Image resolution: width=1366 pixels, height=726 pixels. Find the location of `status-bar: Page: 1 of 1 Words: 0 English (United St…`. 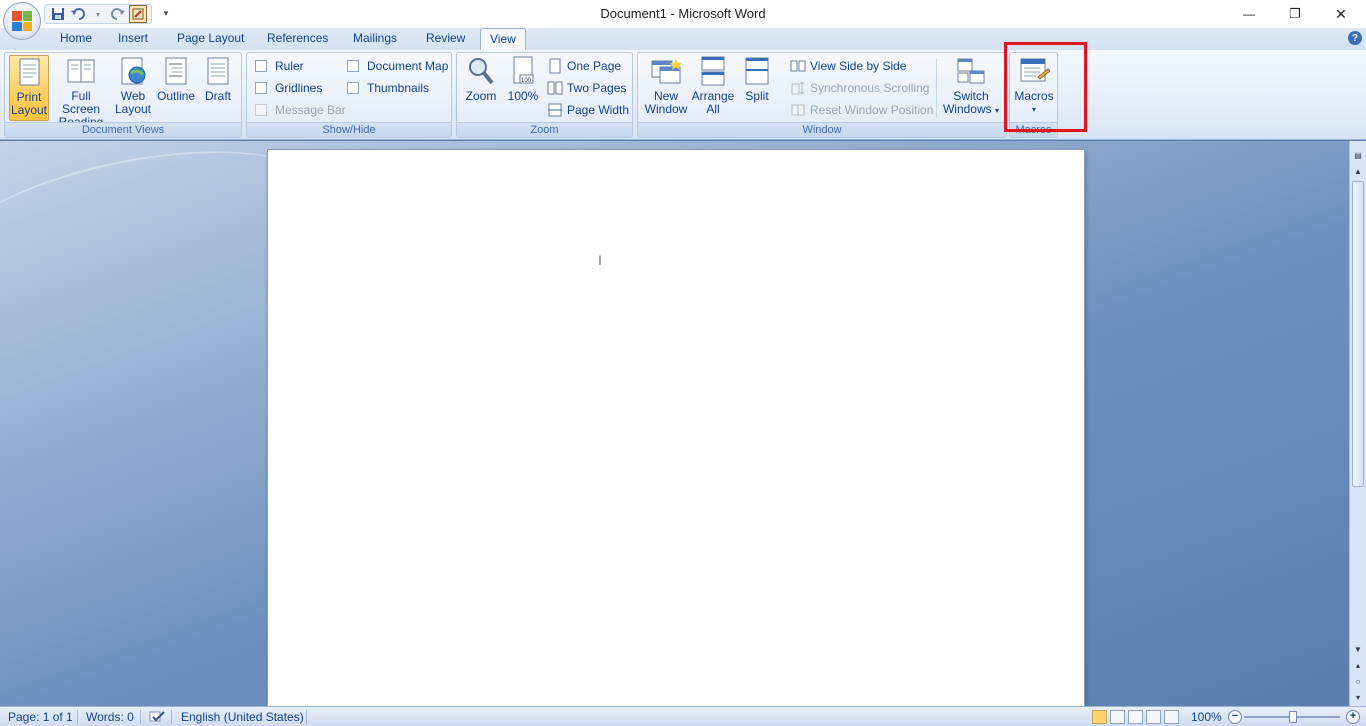

status-bar: Page: 1 of 1 Words: 0 English (United St… is located at coordinates (683, 716).